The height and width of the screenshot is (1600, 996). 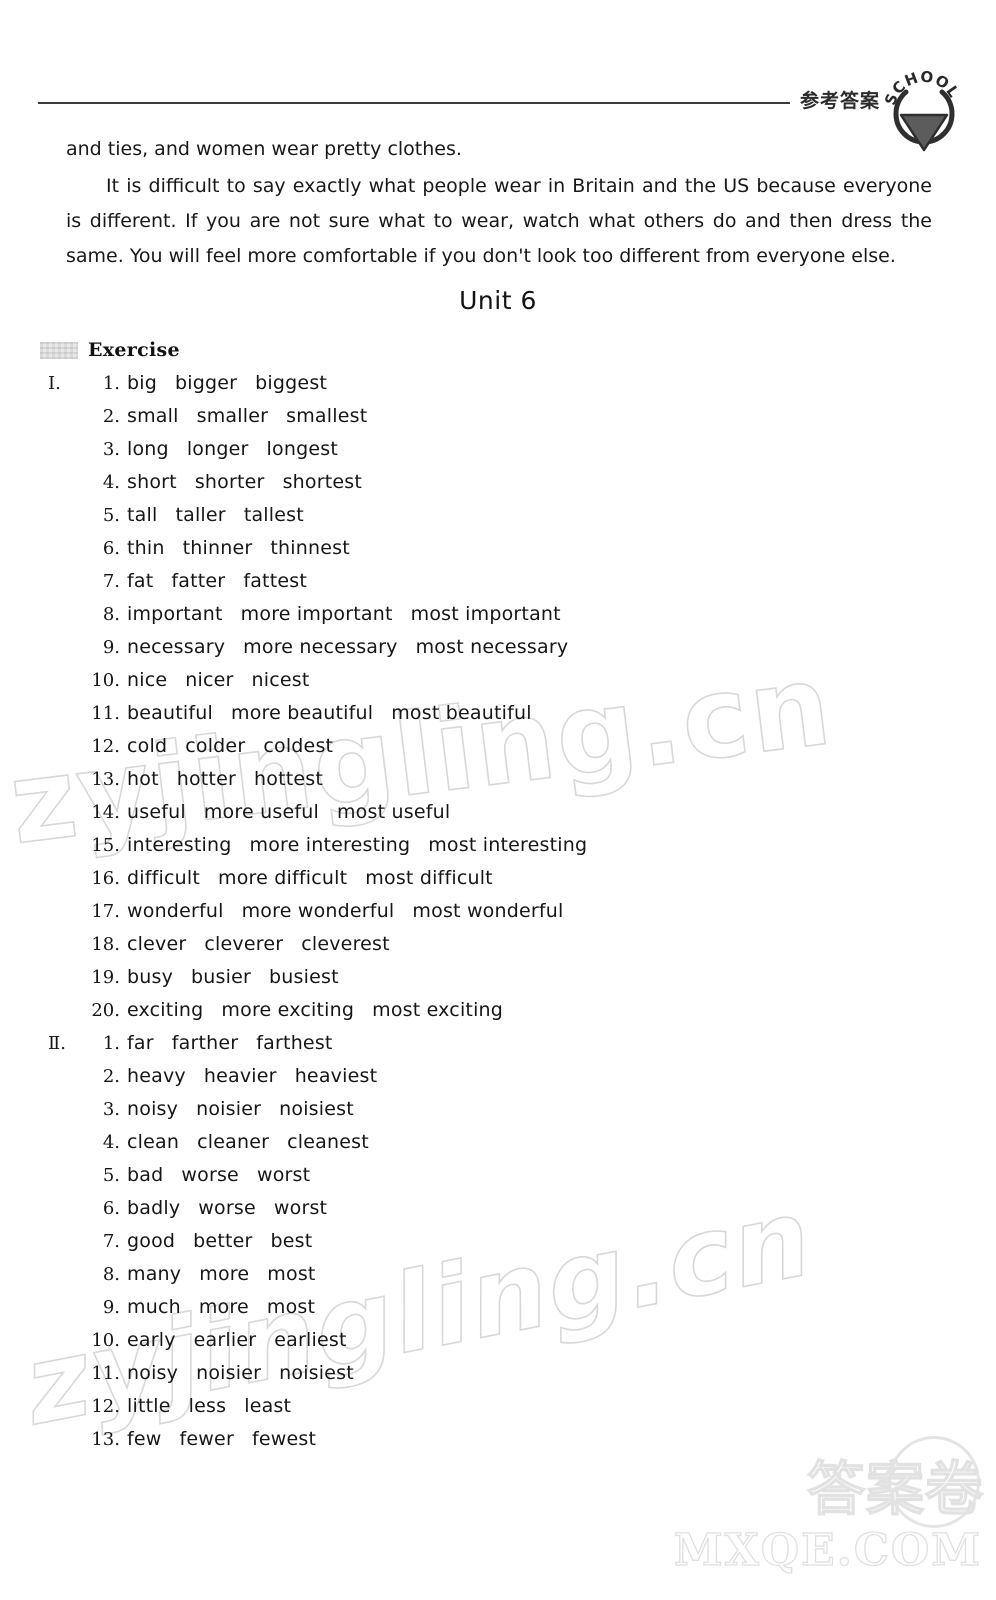 What do you see at coordinates (206, 383) in the screenshot?
I see `answer-form: bigger` at bounding box center [206, 383].